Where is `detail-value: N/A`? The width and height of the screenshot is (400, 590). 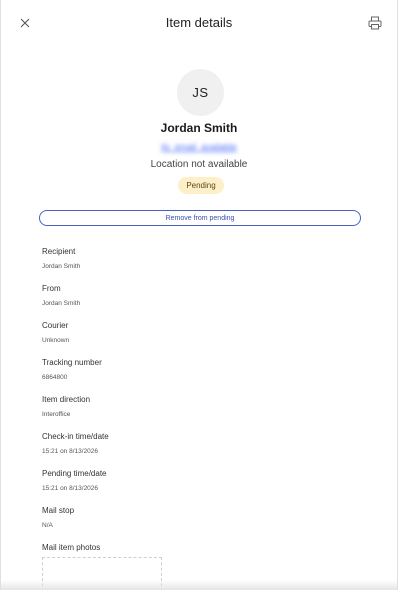 detail-value: N/A is located at coordinates (47, 525).